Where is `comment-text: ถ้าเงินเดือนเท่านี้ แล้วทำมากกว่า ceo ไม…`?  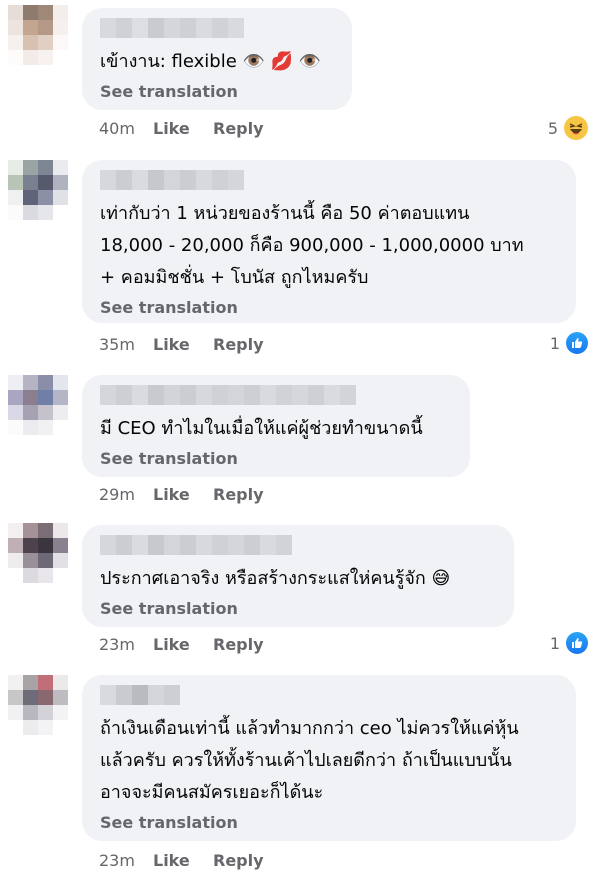 comment-text: ถ้าเงินเดือนเท่านี้ แล้วทำมากกว่า ceo ไม… is located at coordinates (309, 728).